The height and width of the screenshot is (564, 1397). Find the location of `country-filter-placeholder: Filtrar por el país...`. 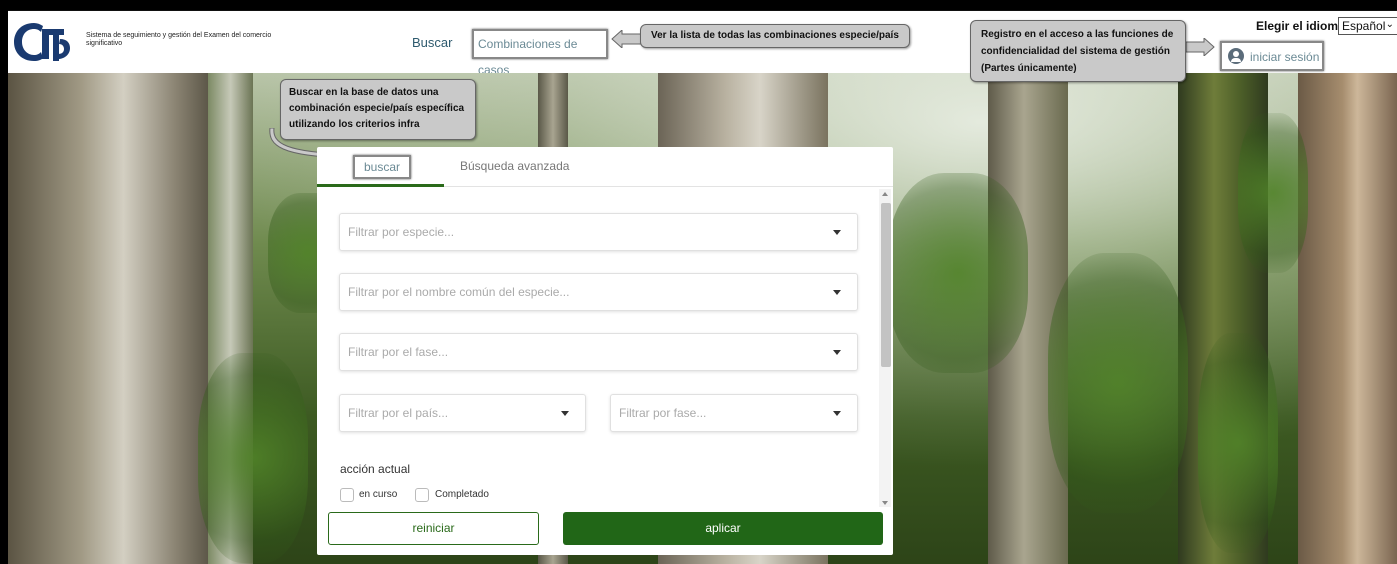

country-filter-placeholder: Filtrar por el país... is located at coordinates (398, 413).